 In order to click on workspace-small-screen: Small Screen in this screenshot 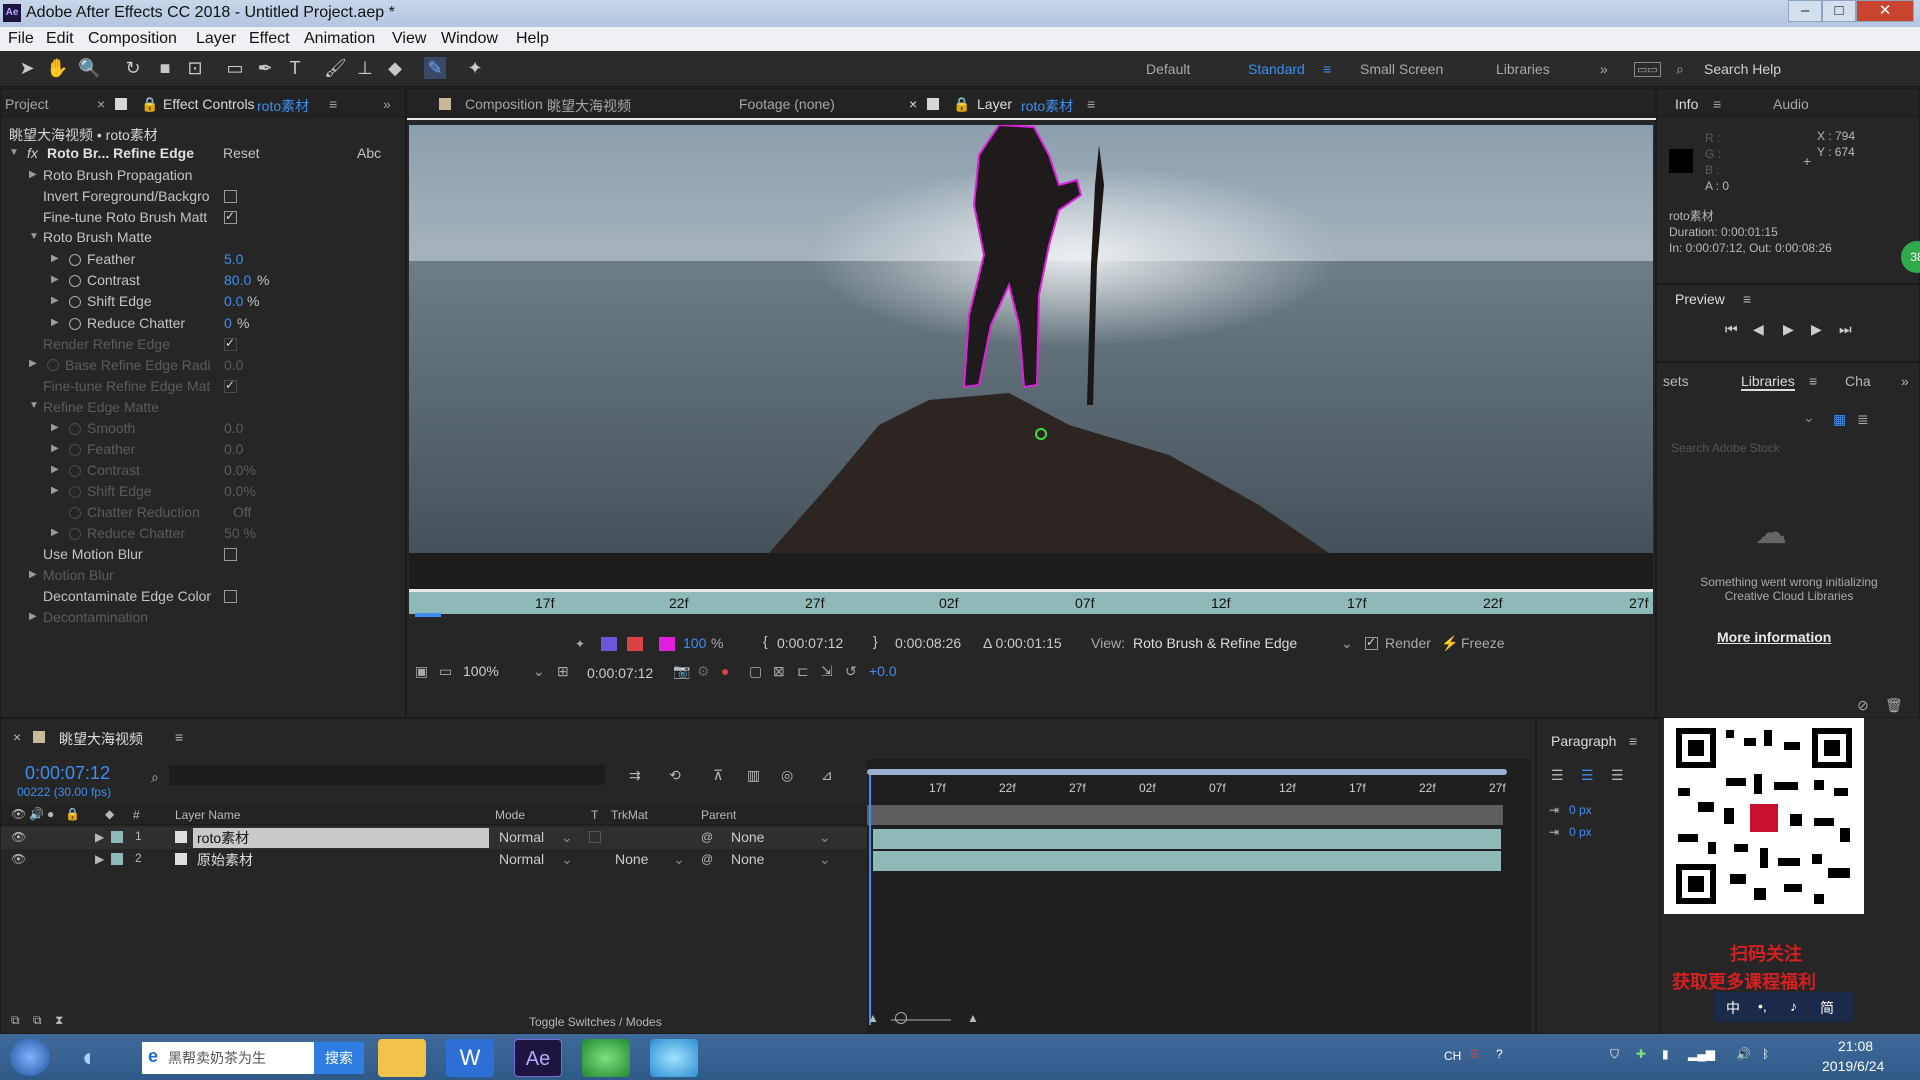, I will do `click(1401, 69)`.